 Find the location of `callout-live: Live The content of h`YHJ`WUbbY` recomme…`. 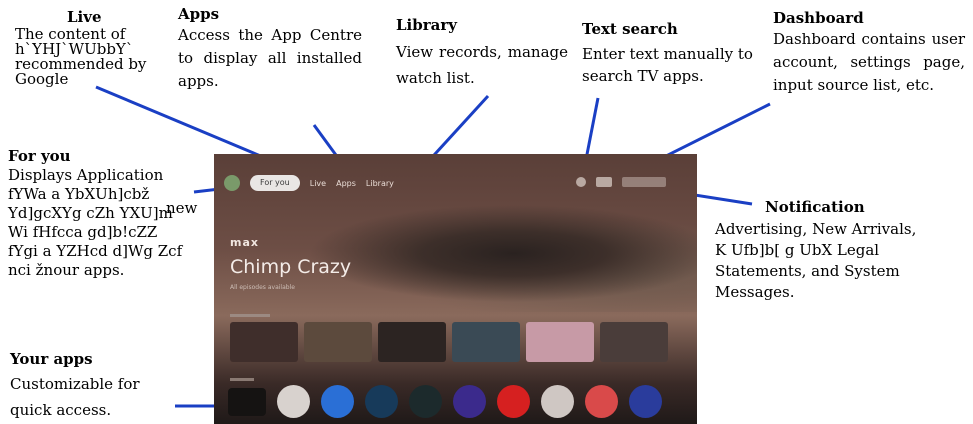

callout-live: Live The content of h`YHJ`WUbbY` recomme… is located at coordinates (97, 47).